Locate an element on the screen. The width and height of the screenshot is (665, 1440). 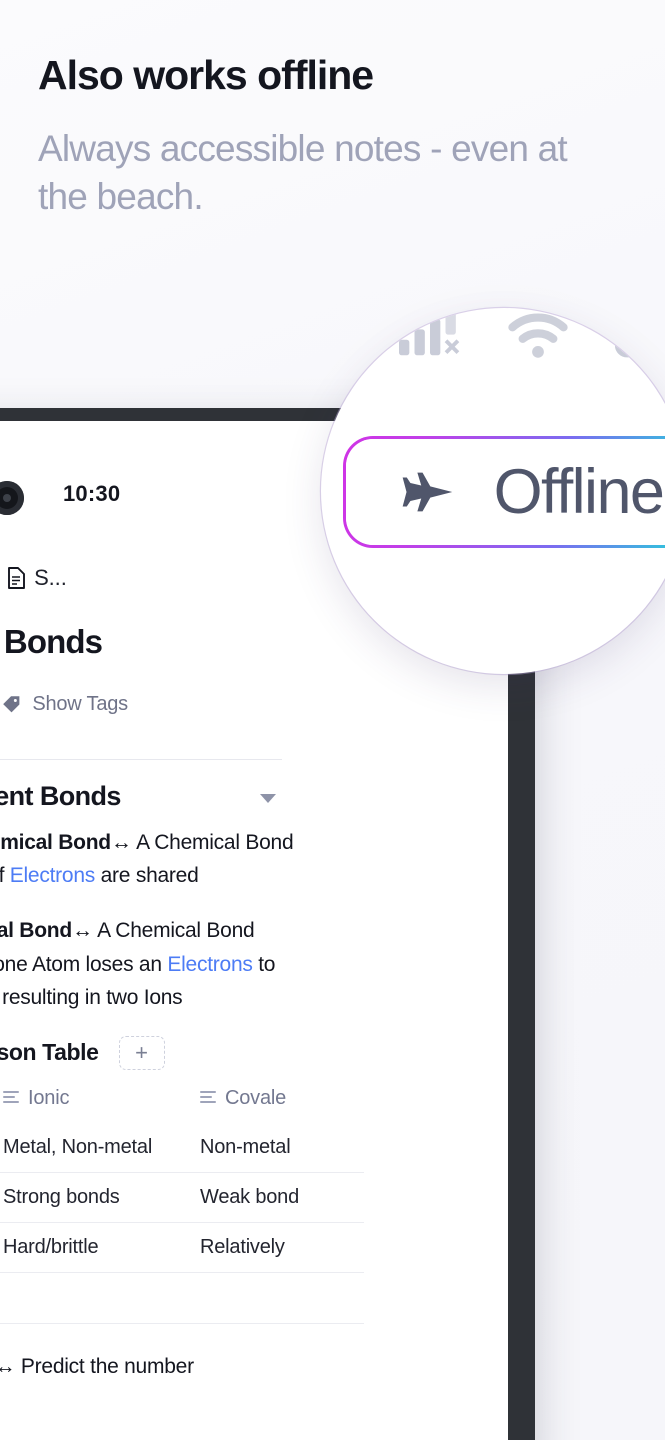
comparison-table: Property Ionic Covale is located at coordinates (182, 1199).